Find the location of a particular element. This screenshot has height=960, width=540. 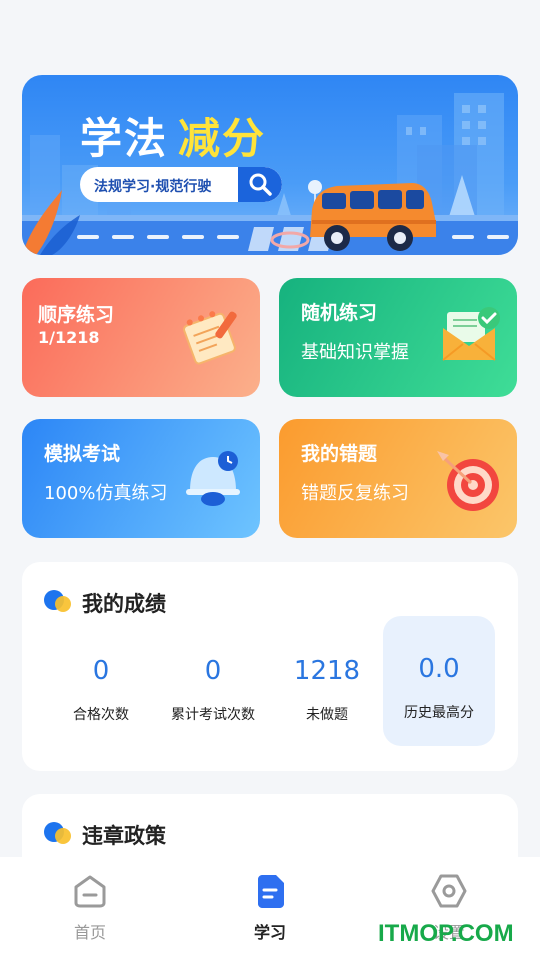

stat-total-exams: 0 累计考试次数 is located at coordinates (213, 683).